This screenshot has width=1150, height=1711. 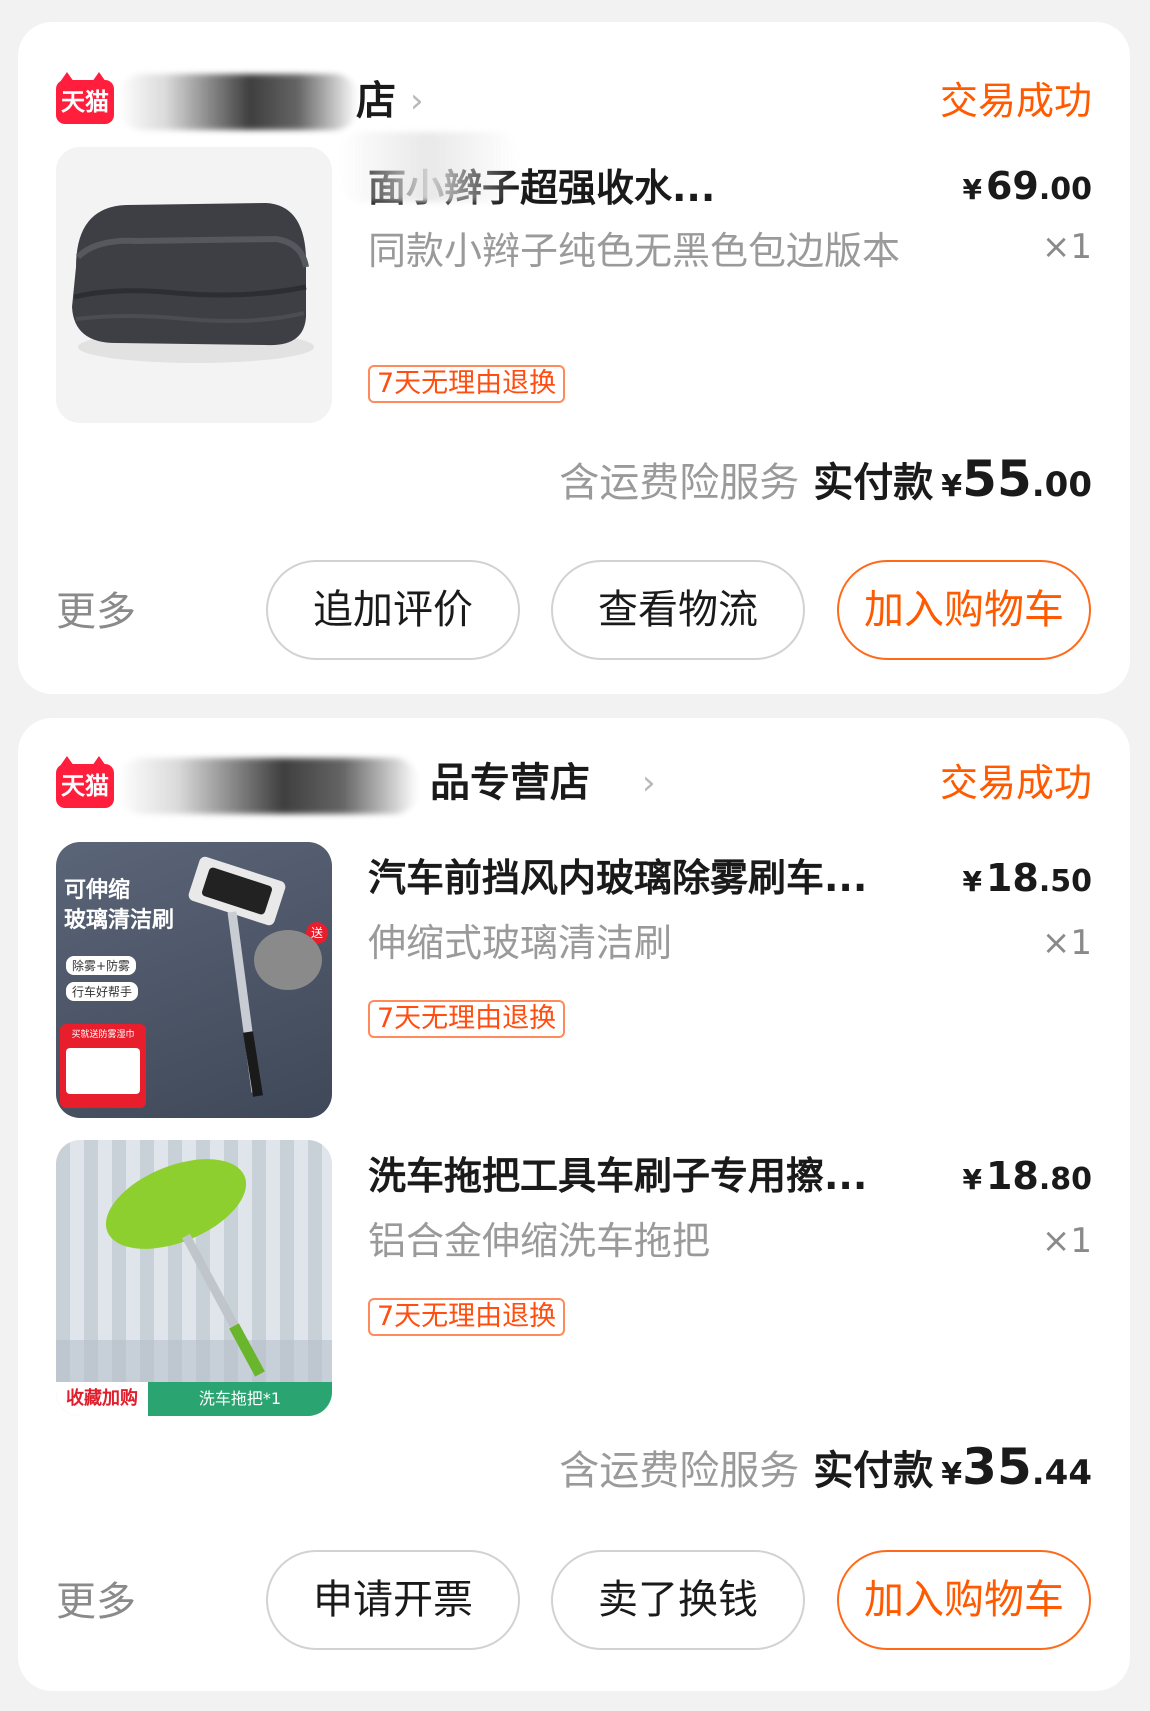 What do you see at coordinates (376, 101) in the screenshot?
I see `shop-name: 店` at bounding box center [376, 101].